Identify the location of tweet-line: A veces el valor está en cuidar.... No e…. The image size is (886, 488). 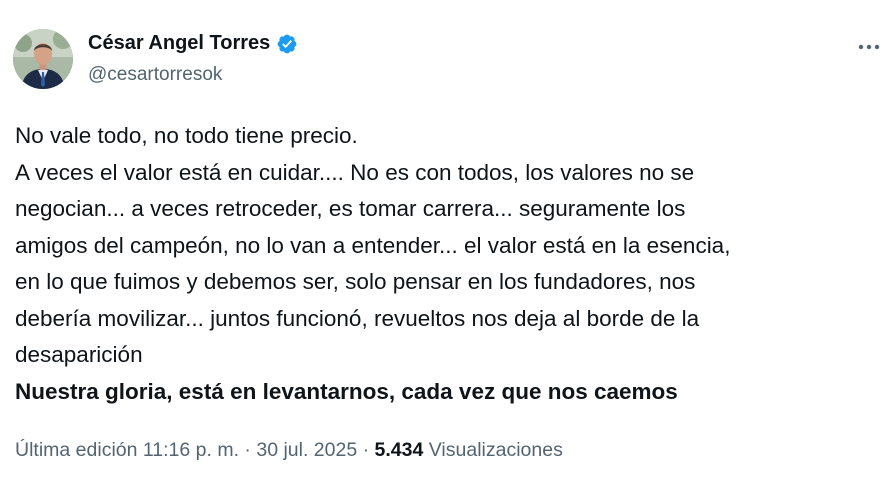
(355, 172).